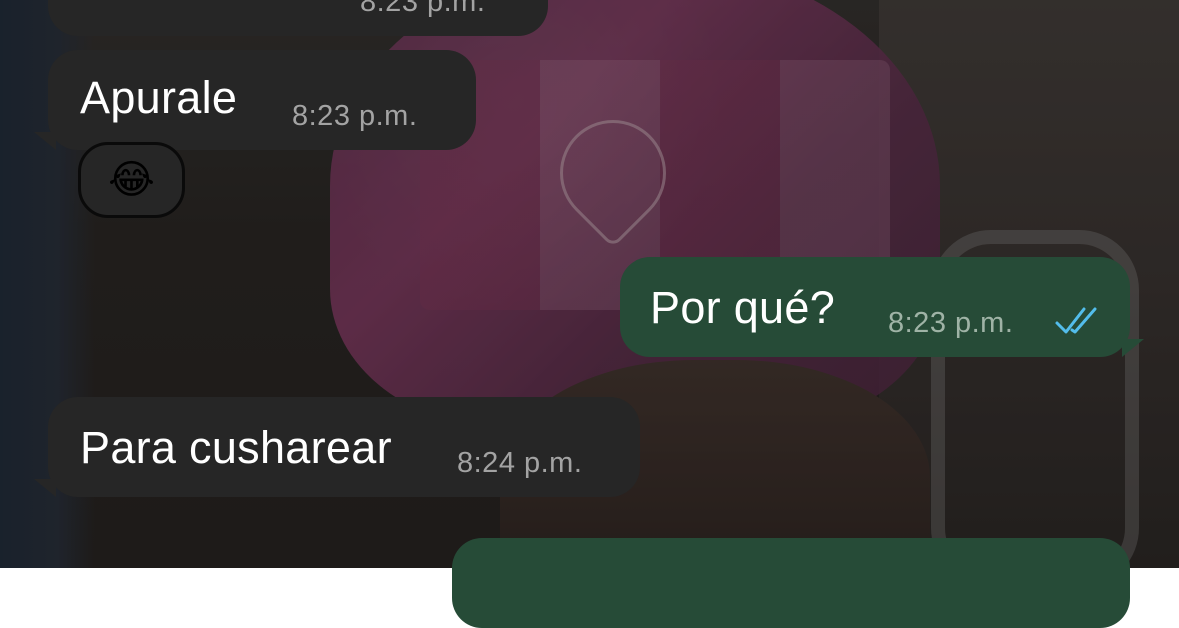 The width and height of the screenshot is (1179, 628). What do you see at coordinates (791, 583) in the screenshot?
I see `message-bubble-outgoing` at bounding box center [791, 583].